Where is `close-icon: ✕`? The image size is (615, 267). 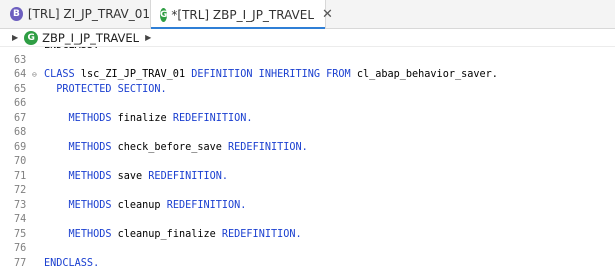
close-icon: ✕ is located at coordinates (327, 14).